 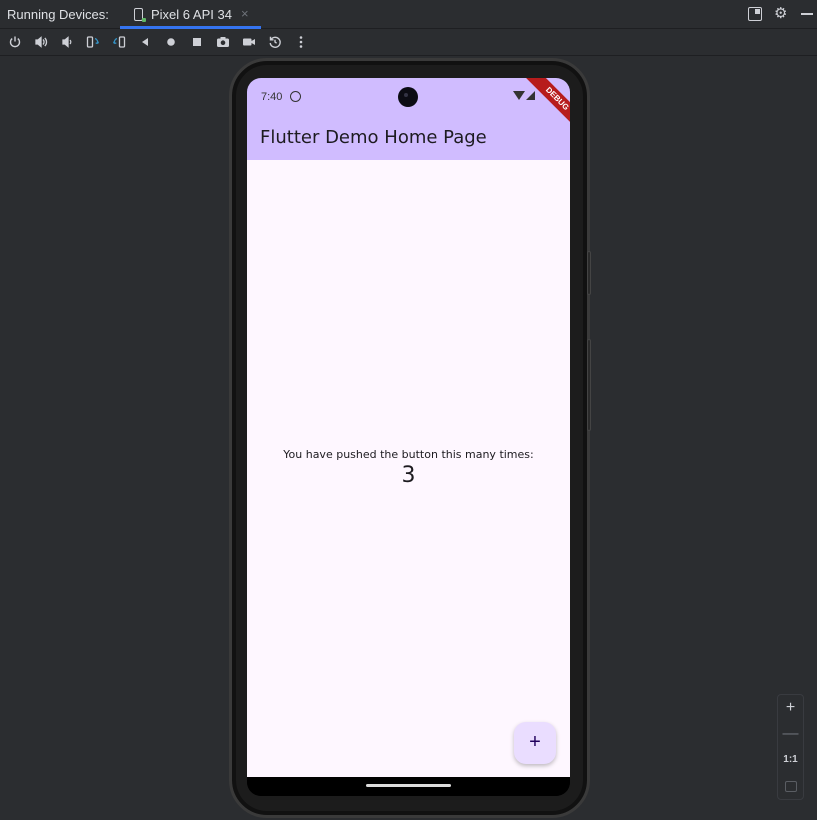 I want to click on power-icon, so click(x=15, y=42).